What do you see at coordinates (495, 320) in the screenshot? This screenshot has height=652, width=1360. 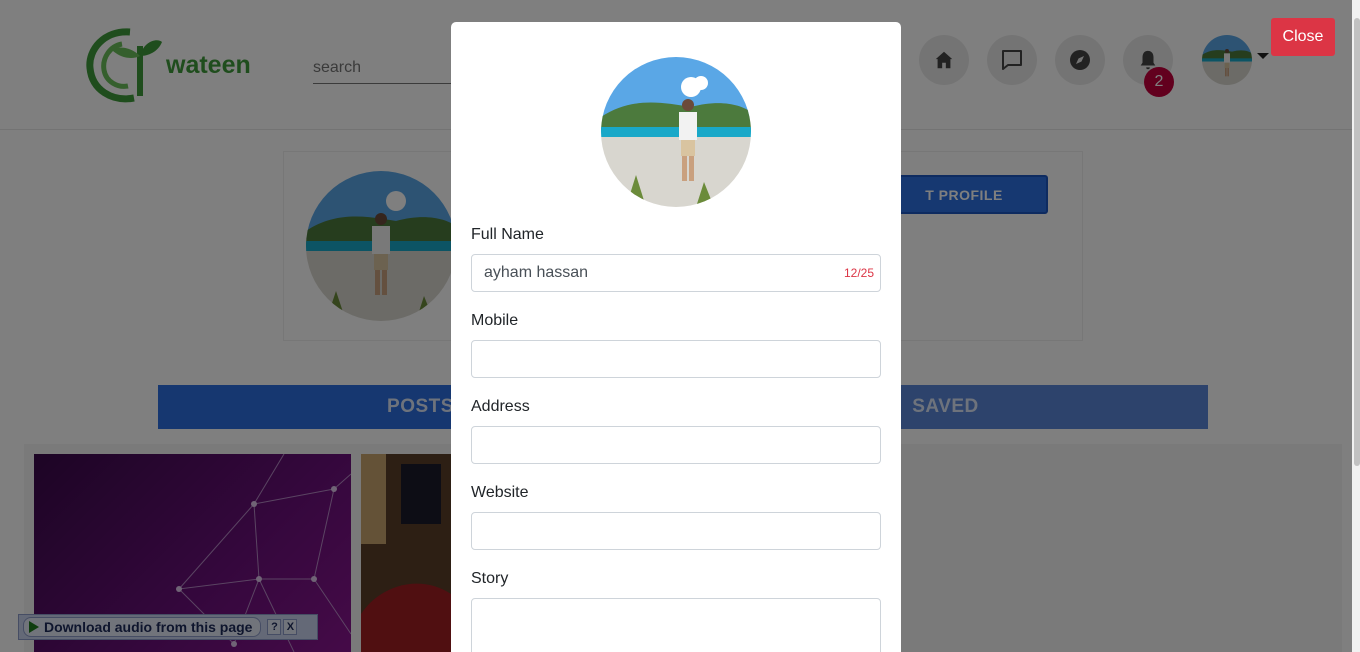 I see `mobile-label: Mobile` at bounding box center [495, 320].